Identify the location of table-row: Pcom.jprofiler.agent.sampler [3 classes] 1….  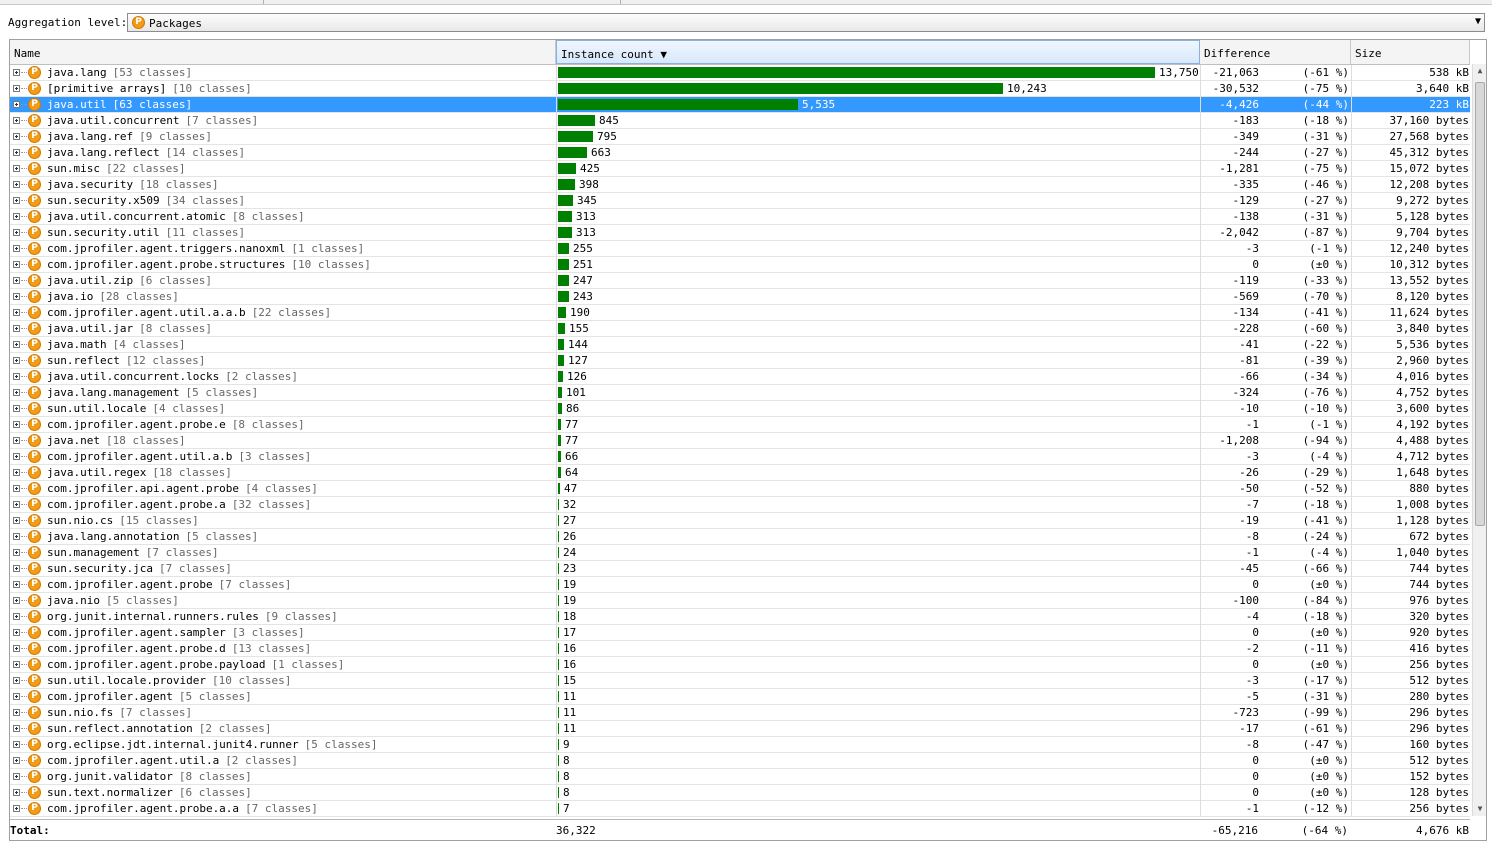
(740, 633).